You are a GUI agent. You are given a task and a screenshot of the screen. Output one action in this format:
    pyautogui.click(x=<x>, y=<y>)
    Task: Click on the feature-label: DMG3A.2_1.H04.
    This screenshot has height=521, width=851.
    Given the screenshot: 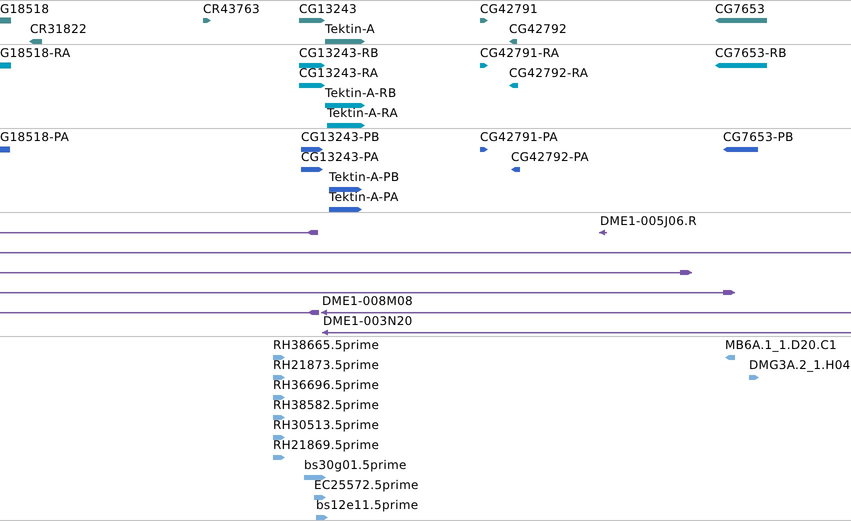 What is the action you would take?
    pyautogui.click(x=800, y=365)
    